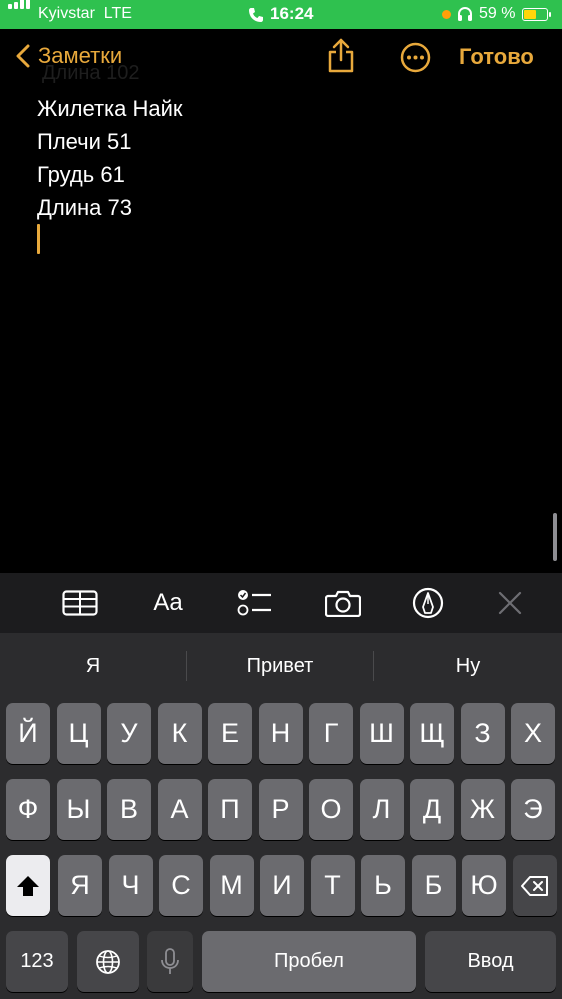 The height and width of the screenshot is (999, 562). What do you see at coordinates (256, 17) in the screenshot?
I see `phone-call-icon` at bounding box center [256, 17].